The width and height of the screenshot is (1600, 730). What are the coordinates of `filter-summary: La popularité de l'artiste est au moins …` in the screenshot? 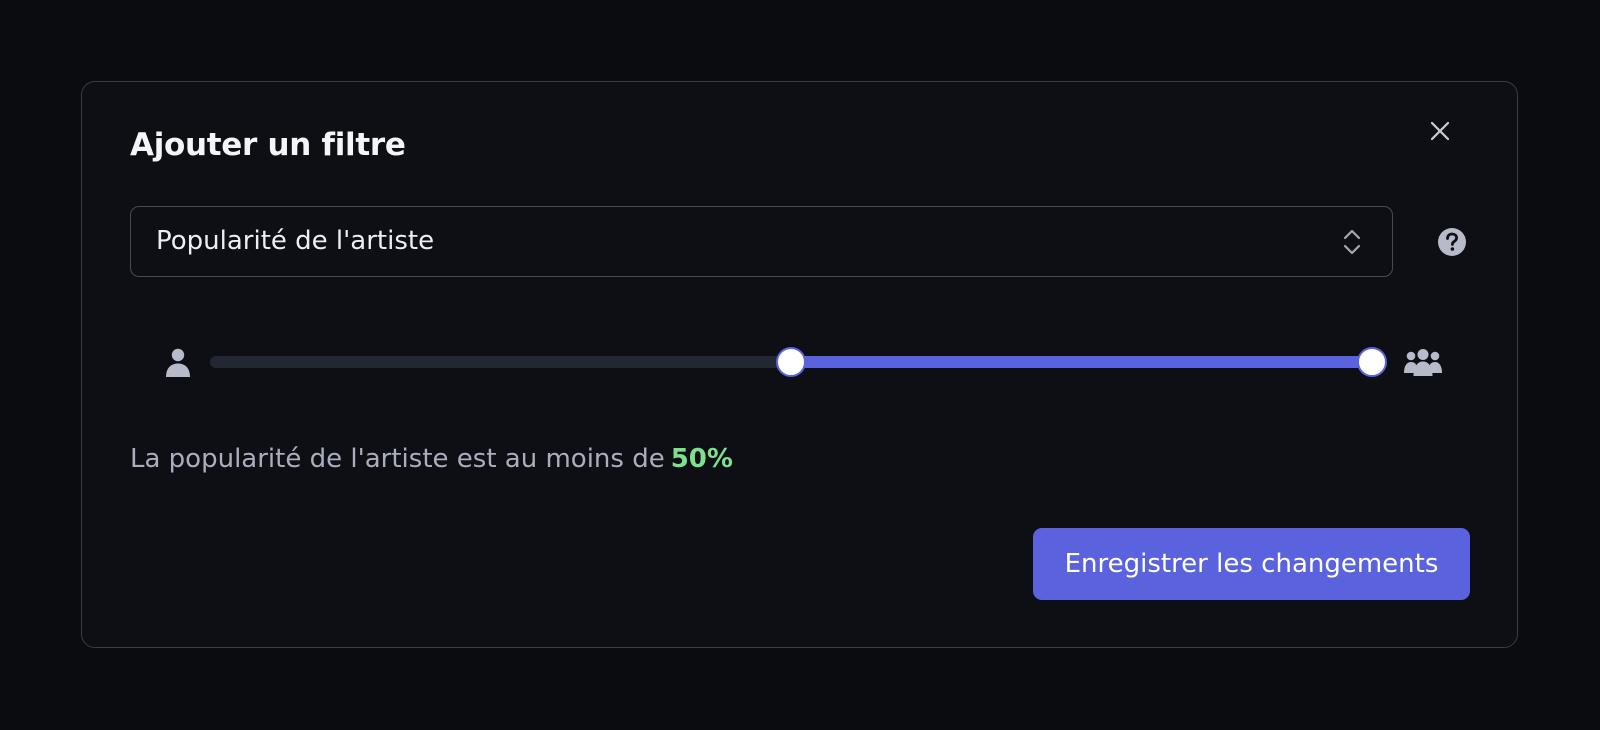 It's located at (431, 459).